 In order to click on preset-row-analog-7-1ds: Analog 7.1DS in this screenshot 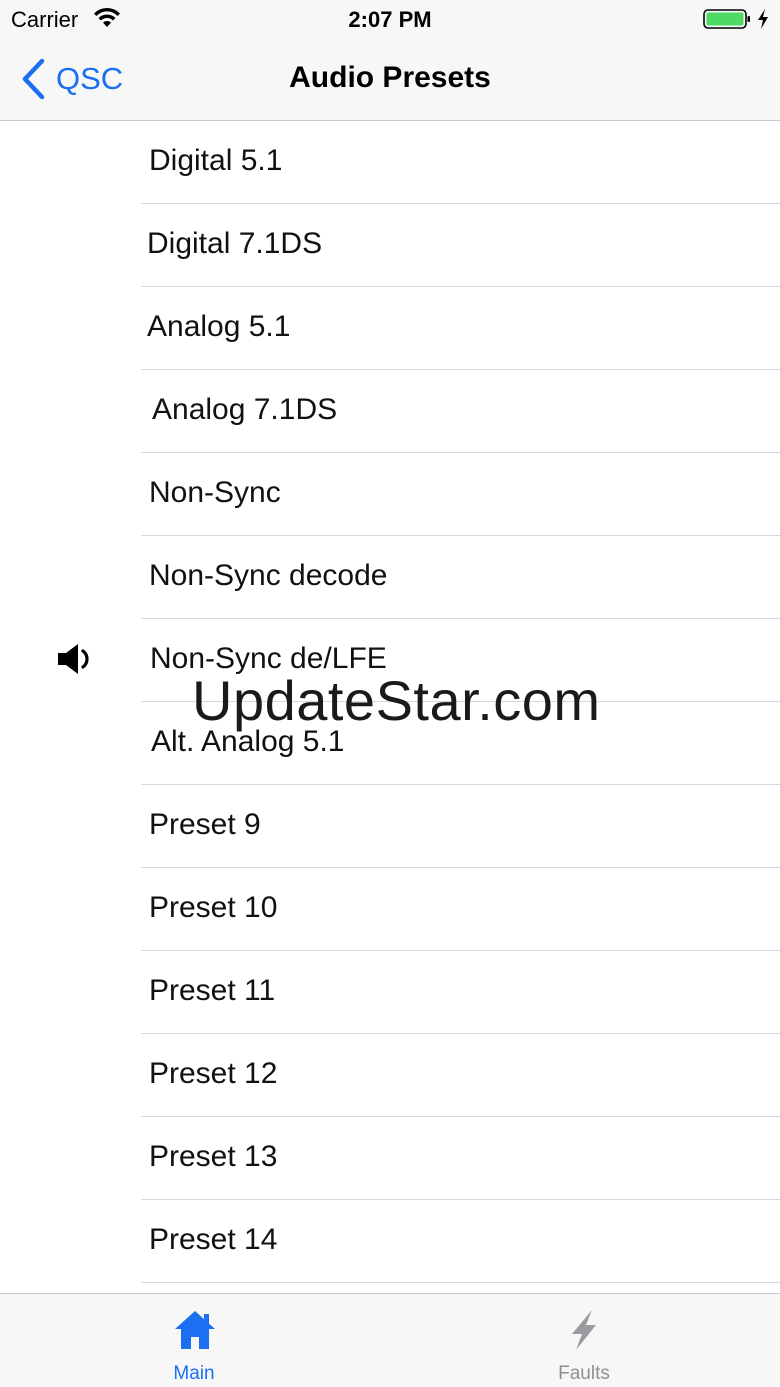, I will do `click(460, 411)`.